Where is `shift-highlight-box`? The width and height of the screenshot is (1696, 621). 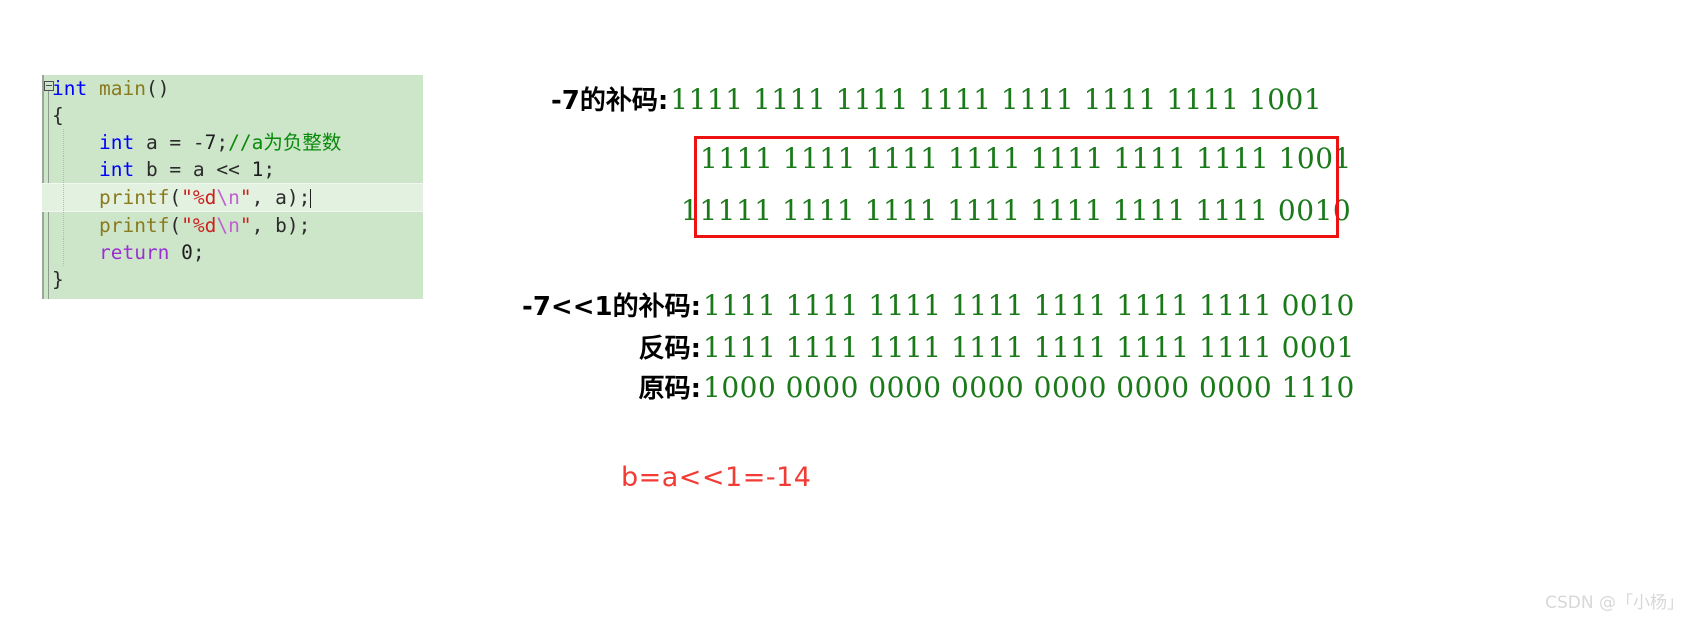 shift-highlight-box is located at coordinates (1016, 187).